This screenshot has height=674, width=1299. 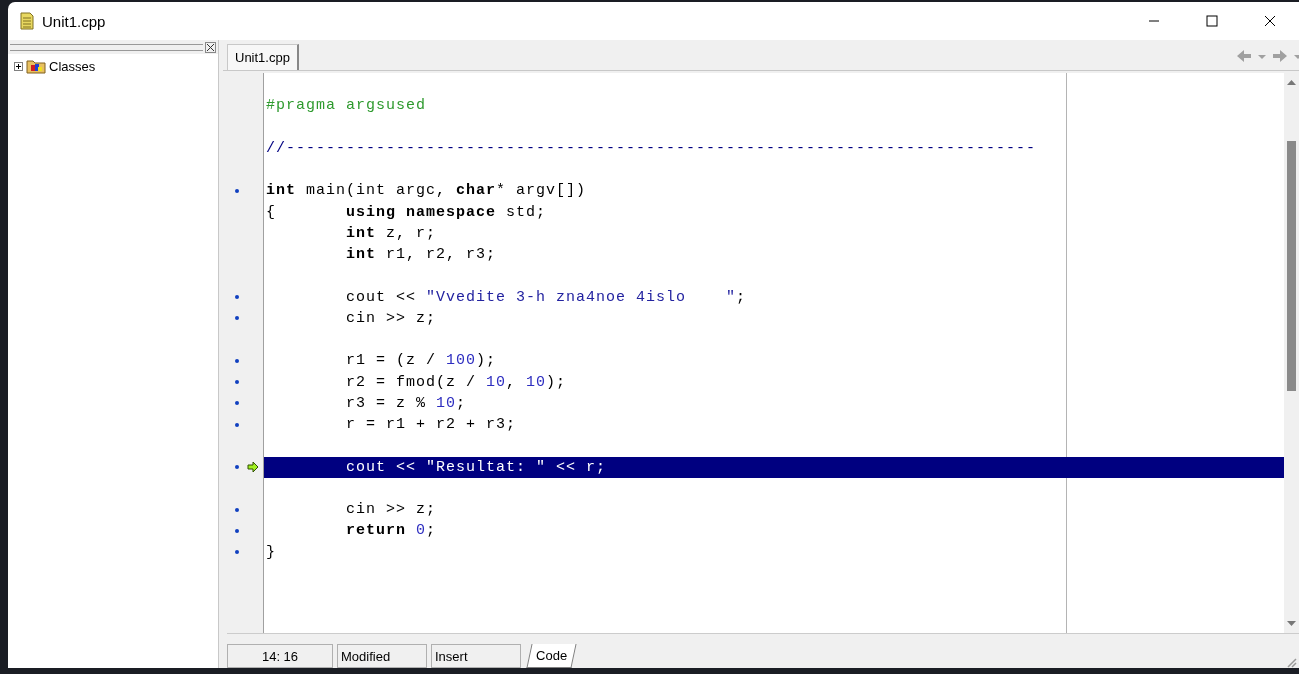 What do you see at coordinates (263, 57) in the screenshot?
I see `file-tab: Unit1.cpp` at bounding box center [263, 57].